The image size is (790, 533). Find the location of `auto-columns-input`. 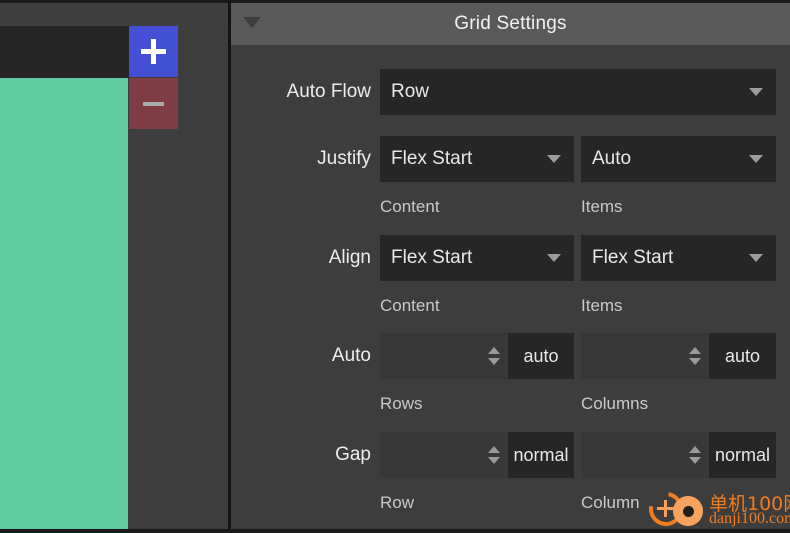

auto-columns-input is located at coordinates (645, 356).